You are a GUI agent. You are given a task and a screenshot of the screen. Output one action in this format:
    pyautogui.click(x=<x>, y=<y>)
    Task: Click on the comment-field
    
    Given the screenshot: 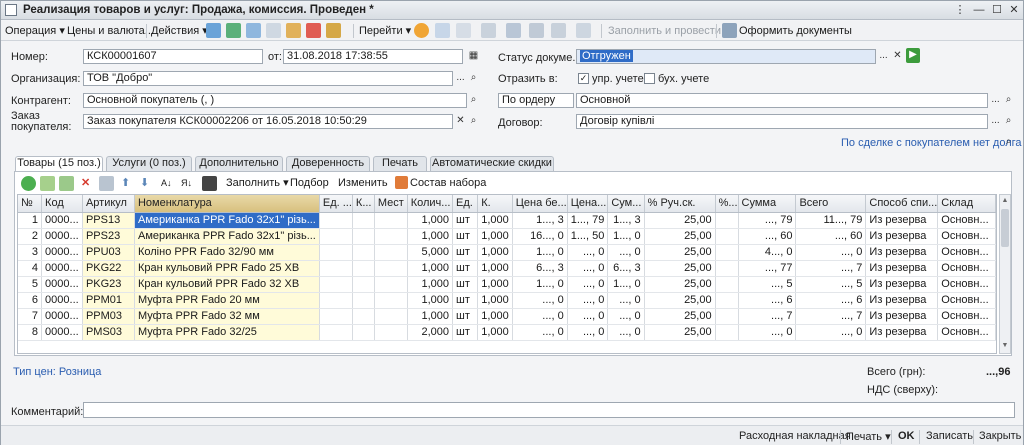 What is the action you would take?
    pyautogui.click(x=549, y=410)
    